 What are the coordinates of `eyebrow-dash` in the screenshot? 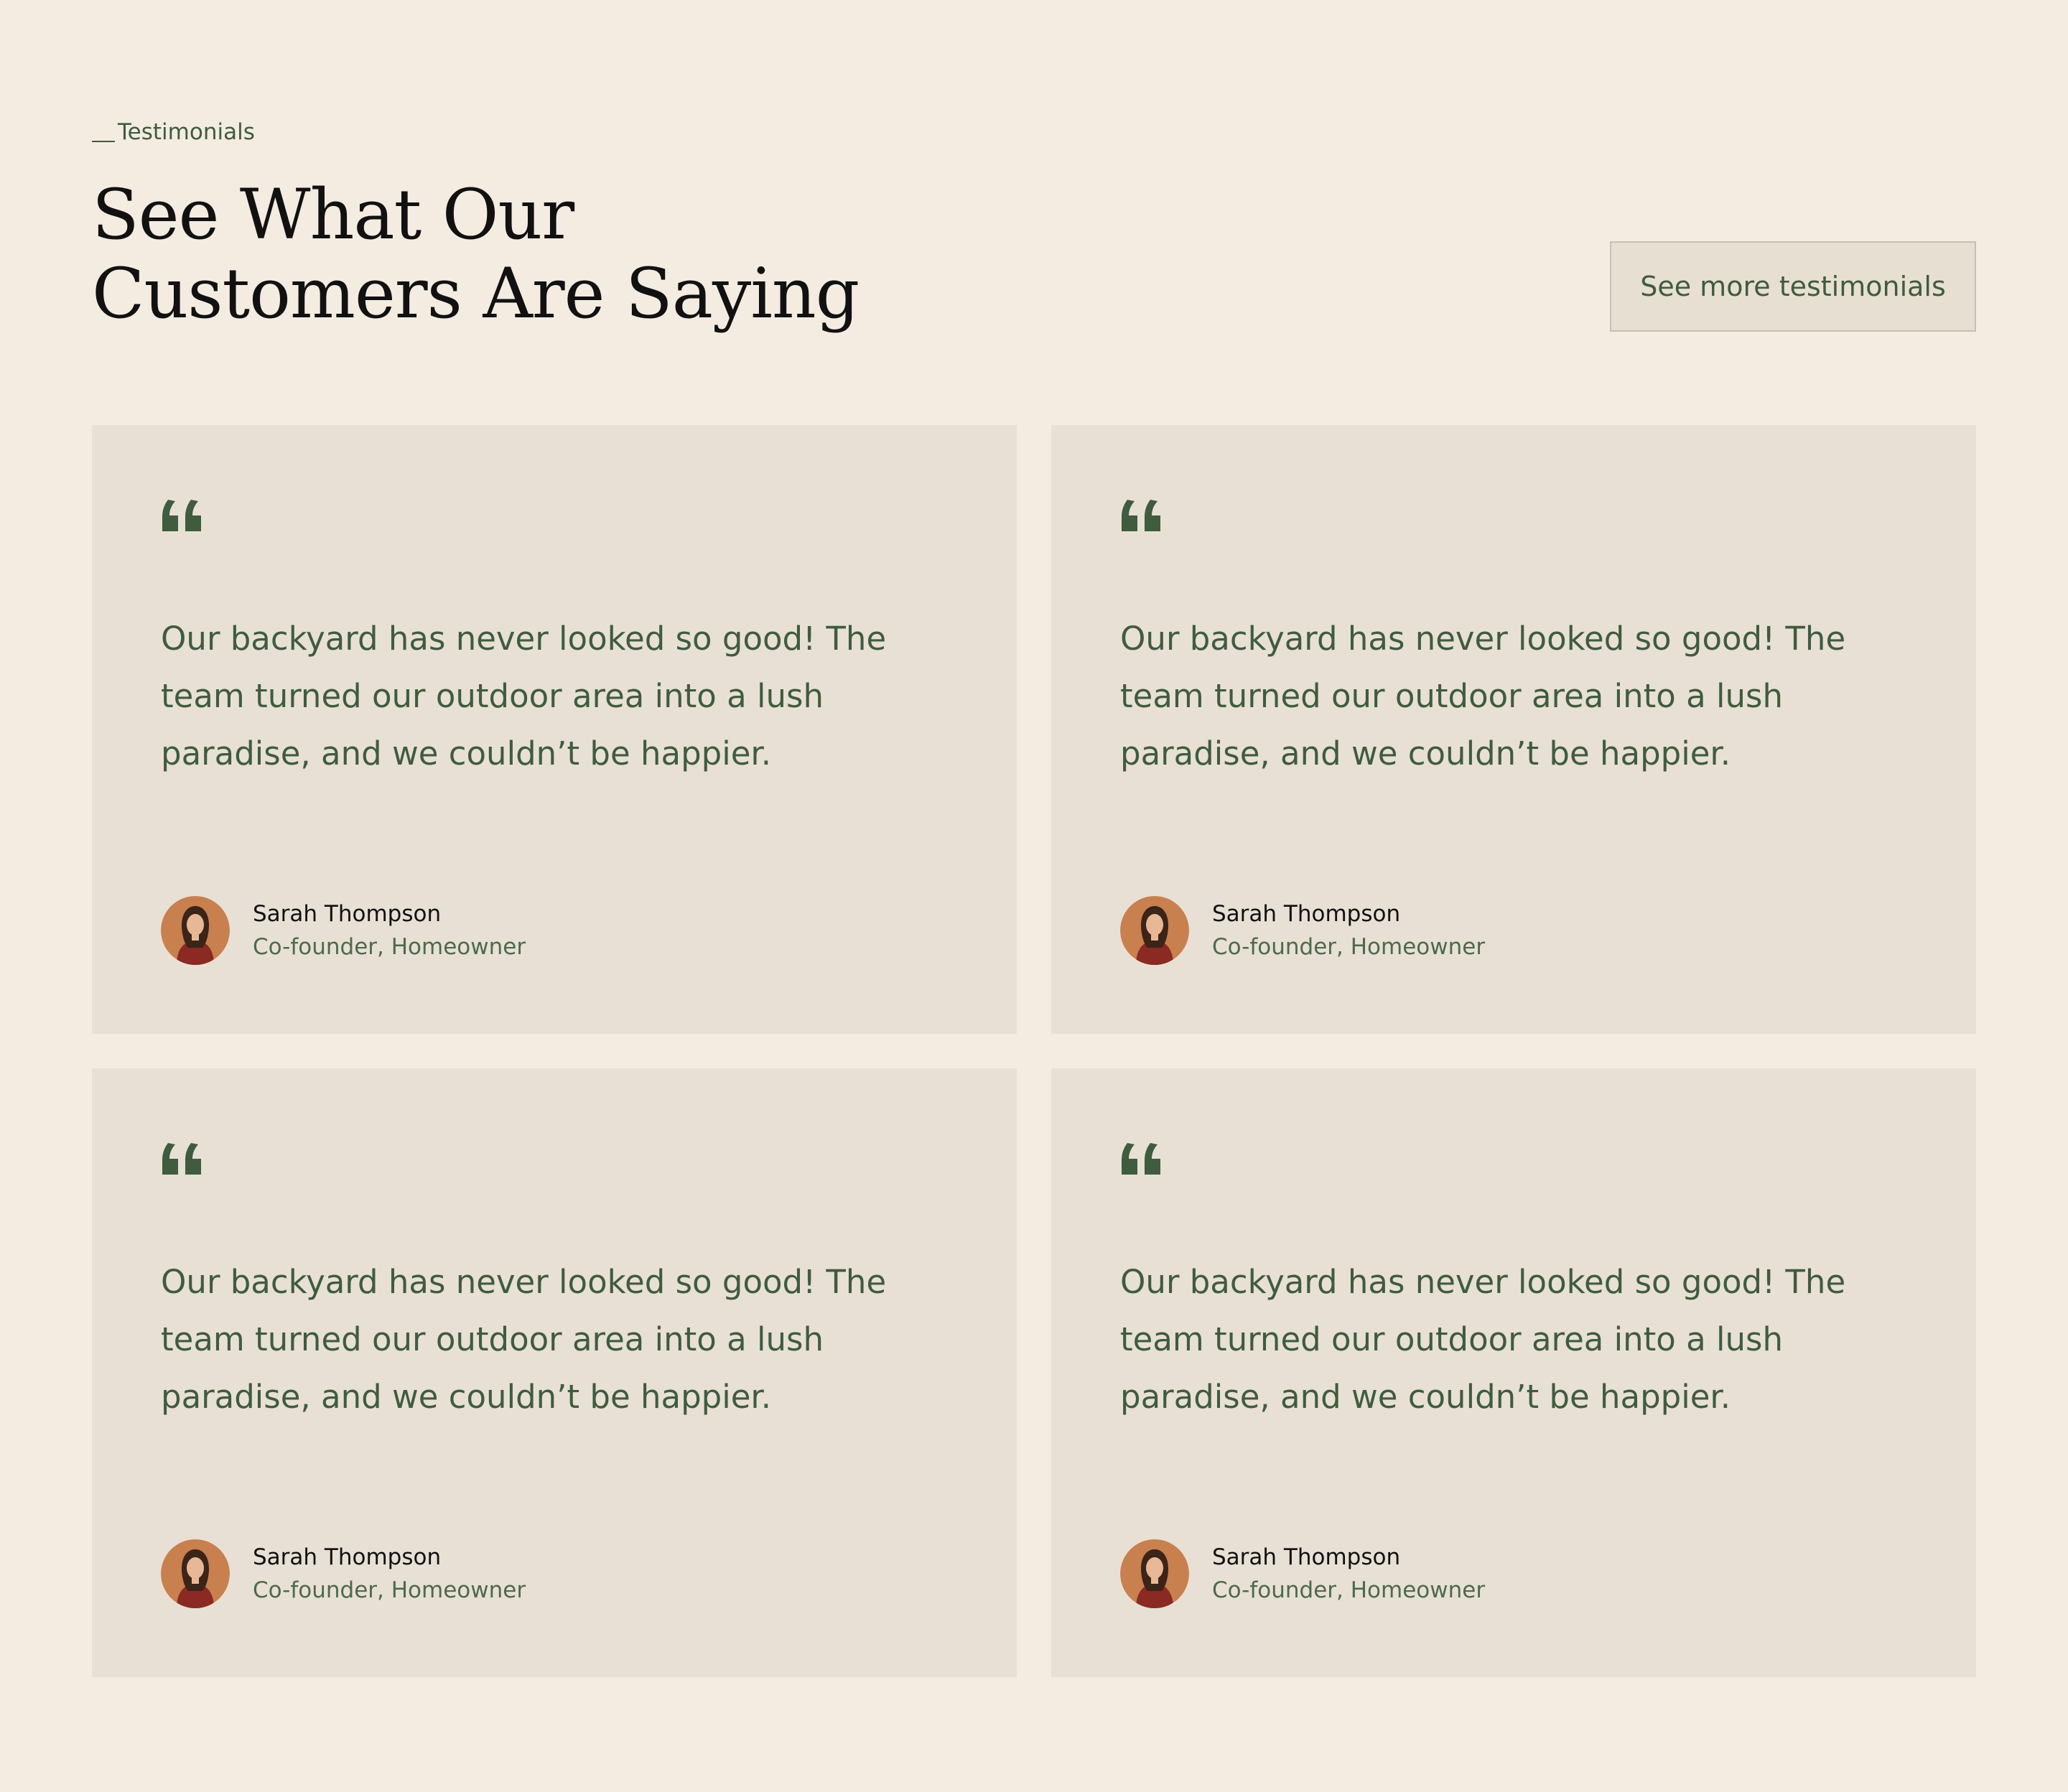 It's located at (103, 141).